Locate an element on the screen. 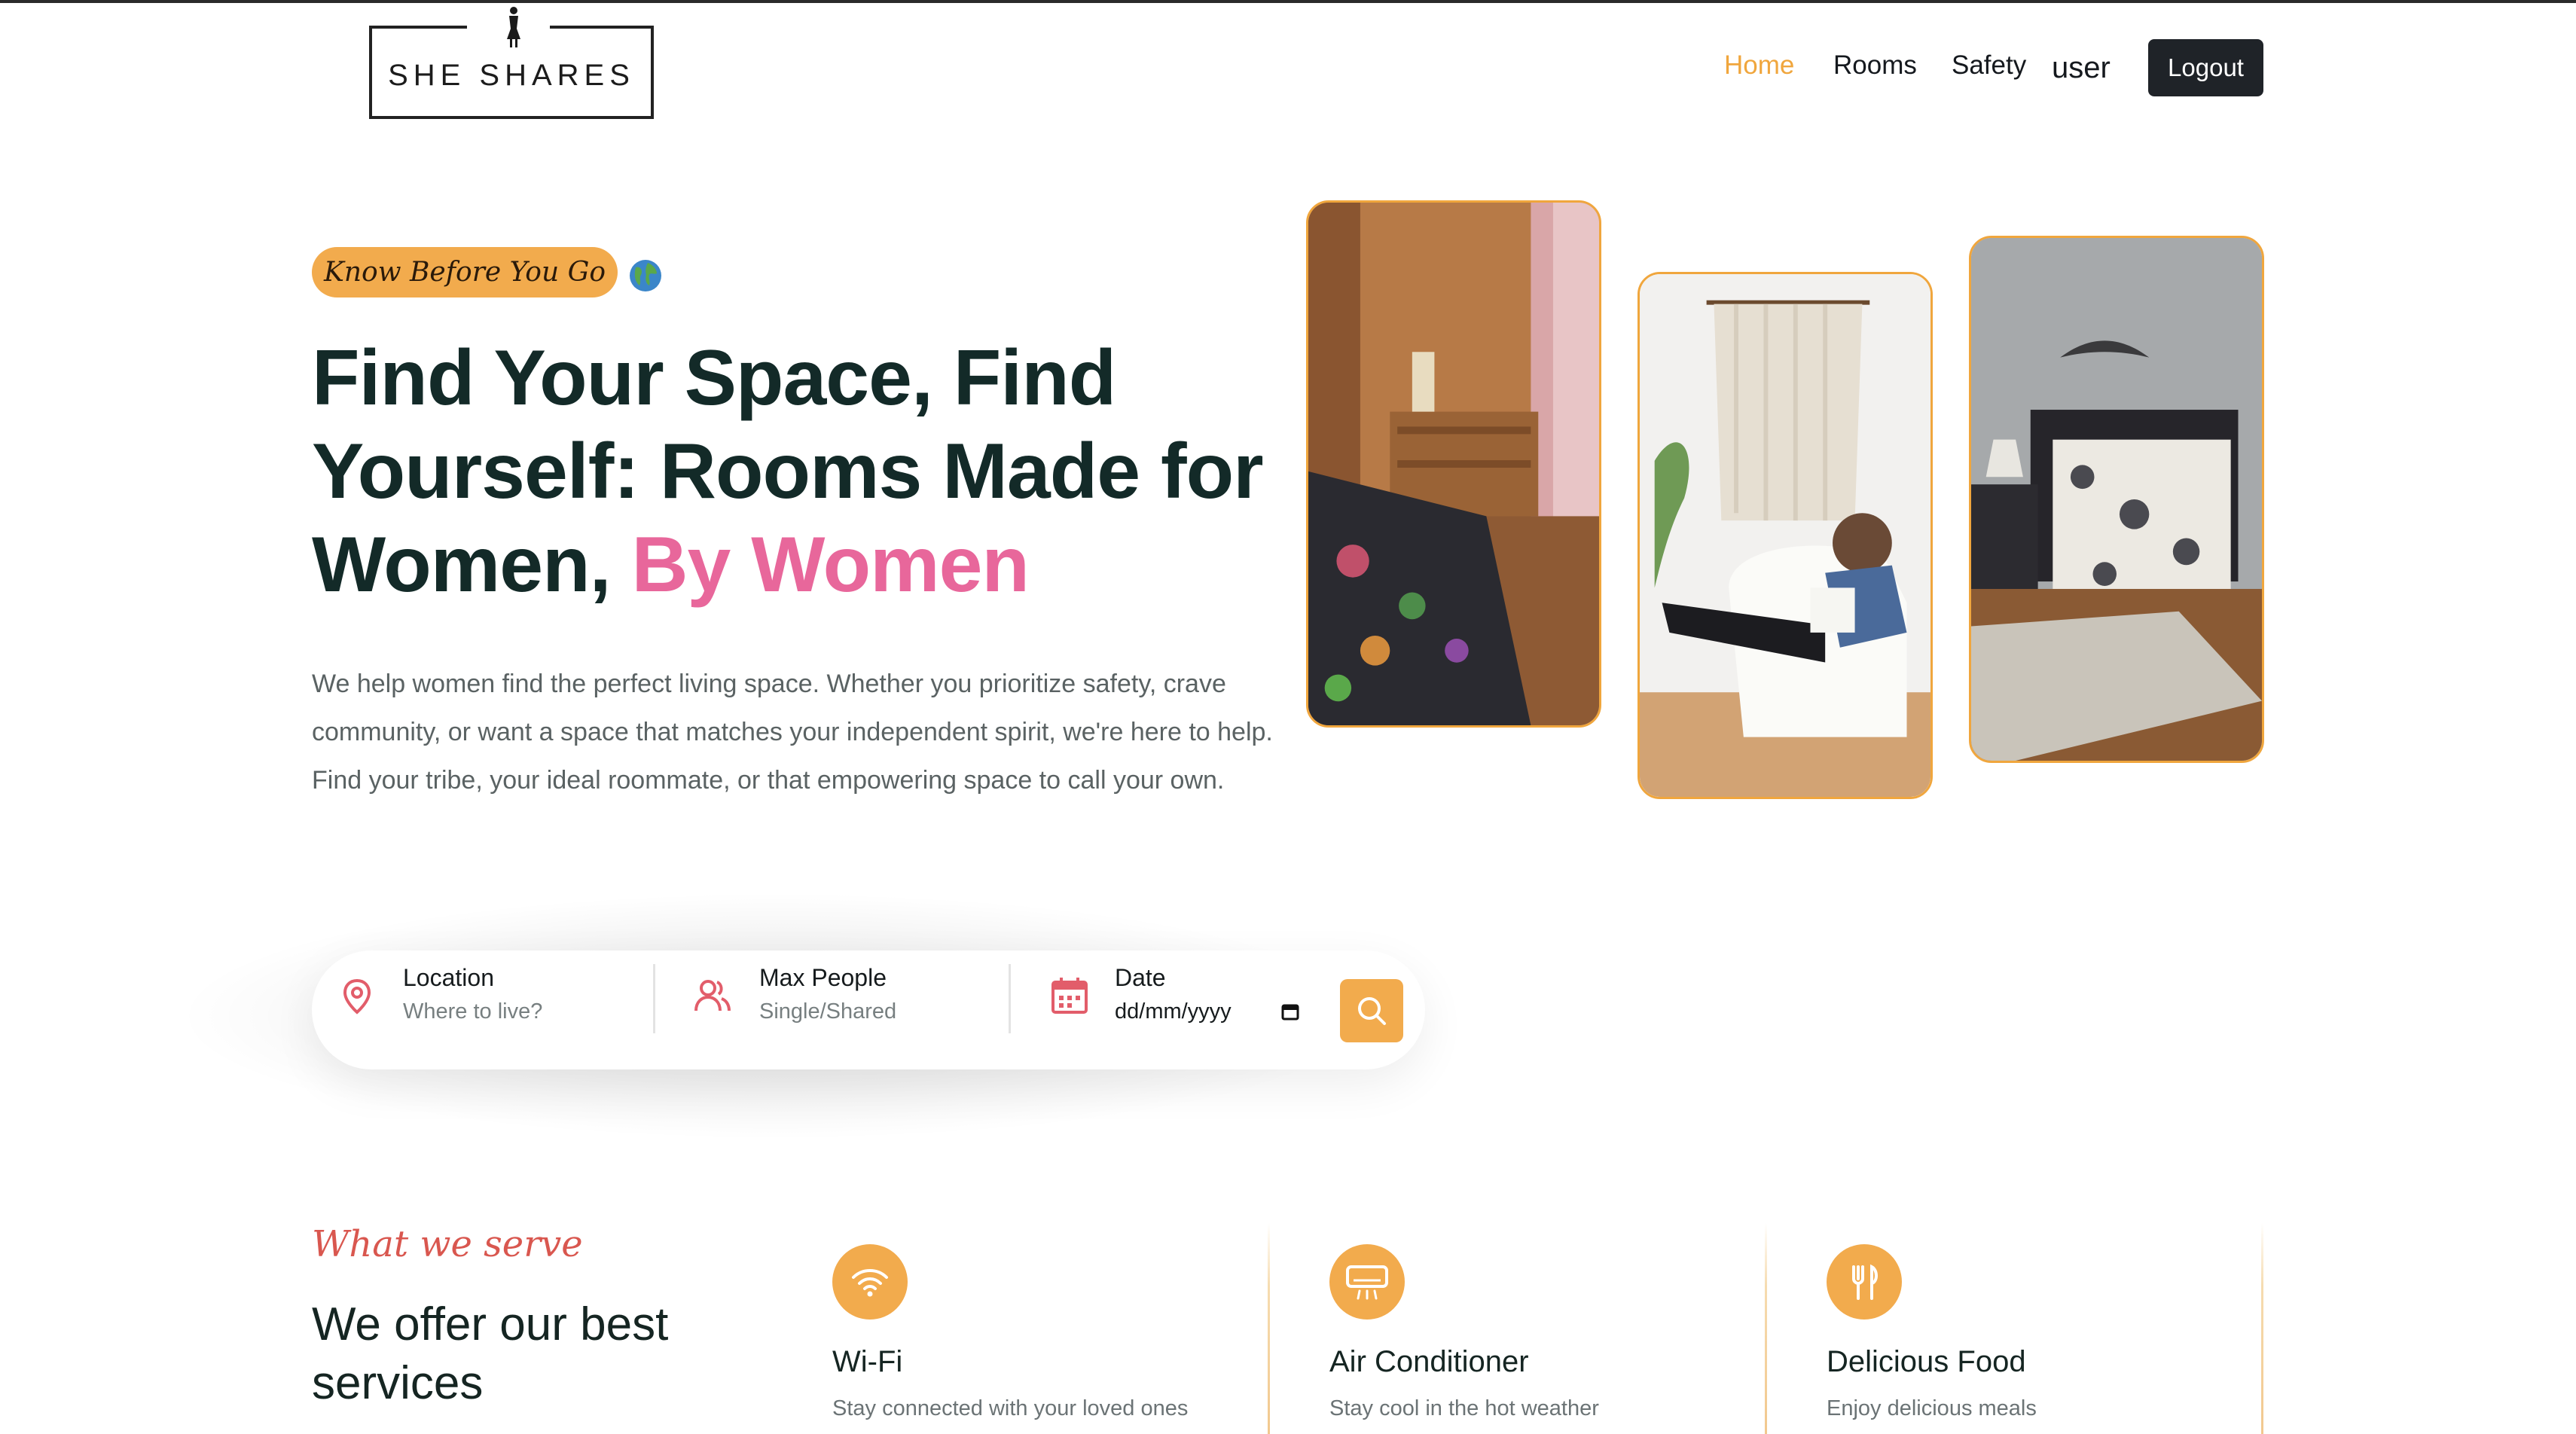 The image size is (2576, 1434). service-desc-wifi: Stay connected with your loved ones is located at coordinates (1011, 1408).